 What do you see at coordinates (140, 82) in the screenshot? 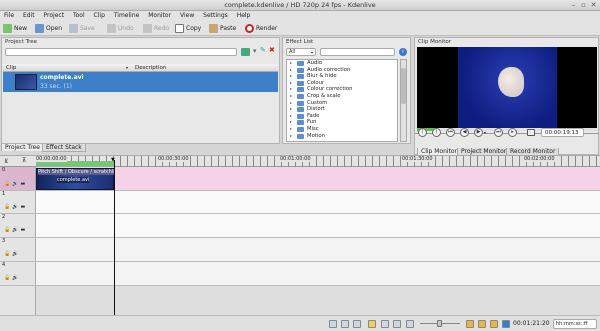
I see `clip-row: complete.avi 33 sec. (1)` at bounding box center [140, 82].